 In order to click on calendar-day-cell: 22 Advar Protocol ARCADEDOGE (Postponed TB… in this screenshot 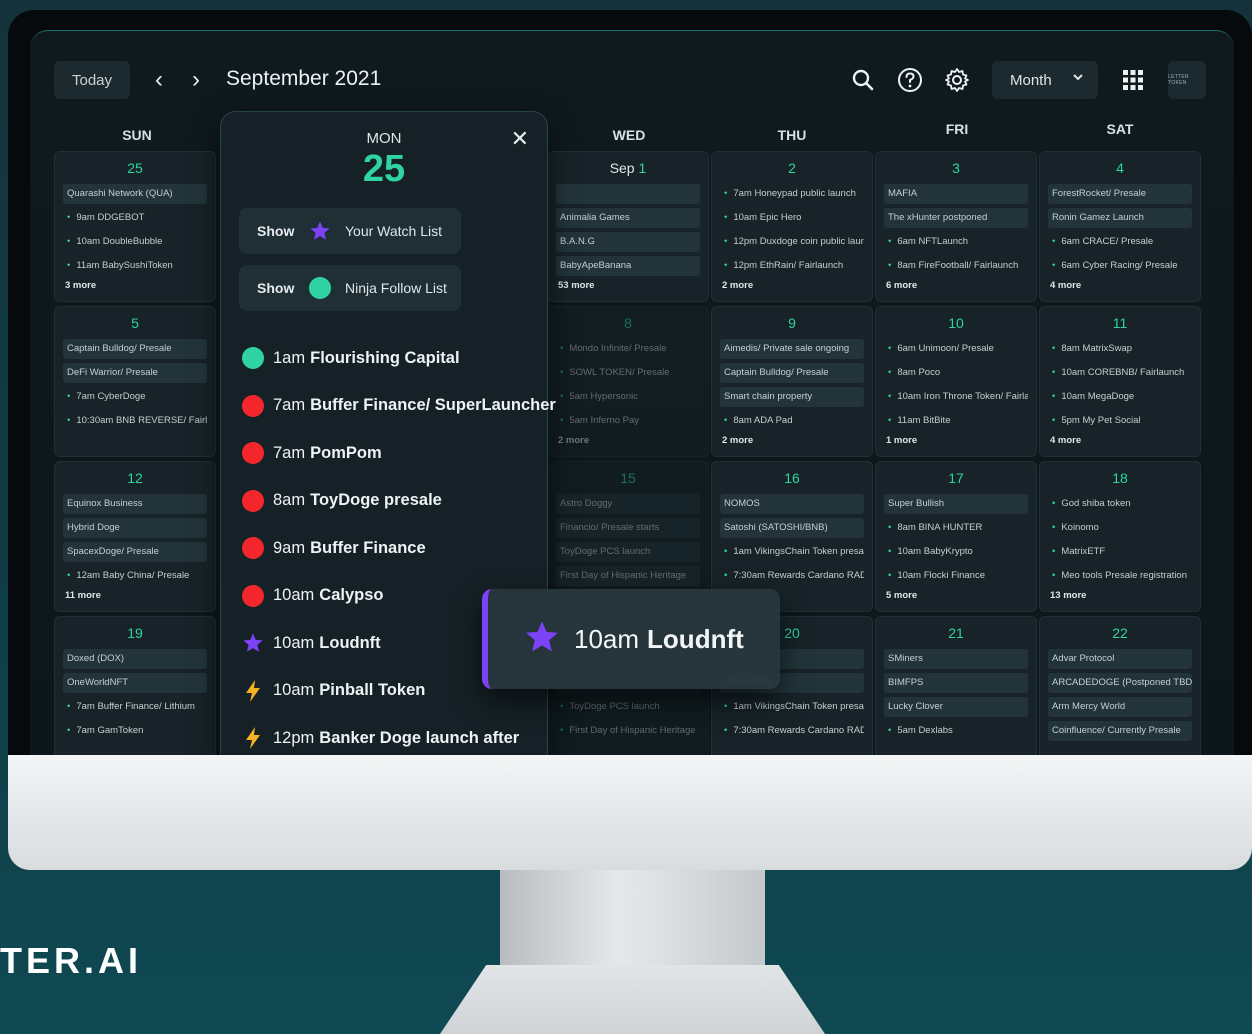, I will do `click(1120, 685)`.